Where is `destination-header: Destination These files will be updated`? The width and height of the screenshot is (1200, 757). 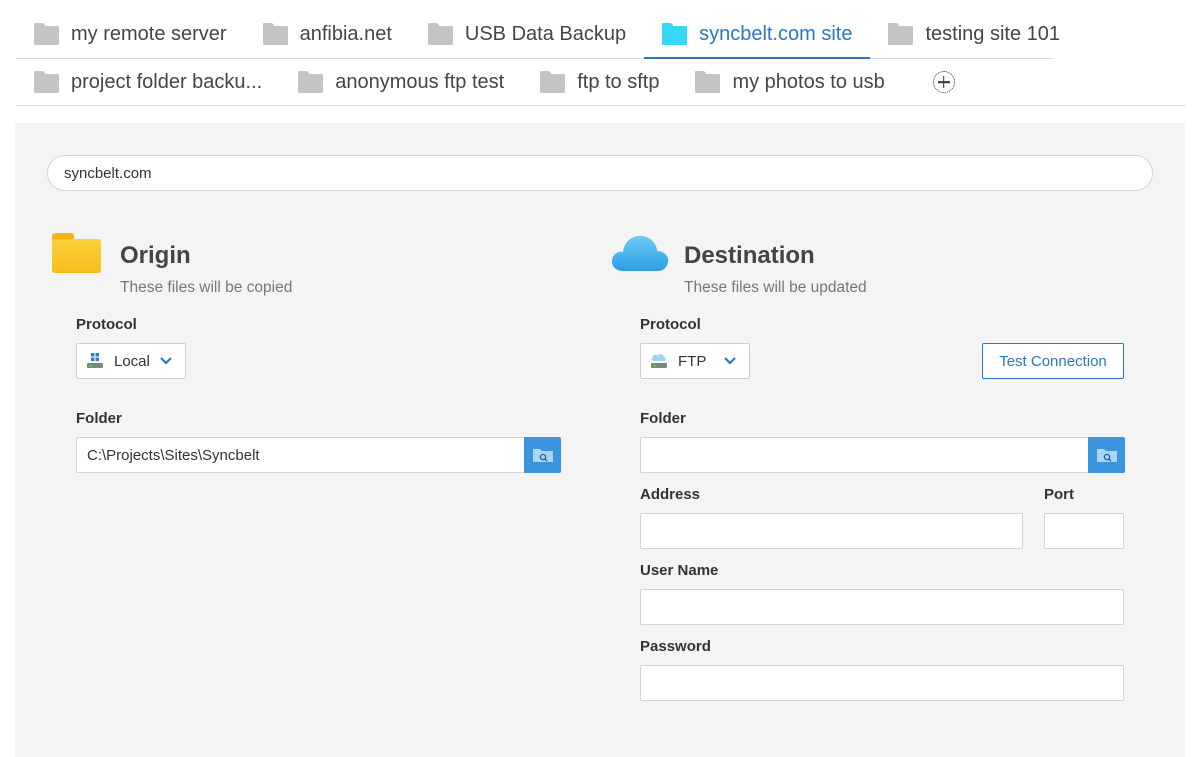
destination-header: Destination These files will be updated is located at coordinates (739, 265).